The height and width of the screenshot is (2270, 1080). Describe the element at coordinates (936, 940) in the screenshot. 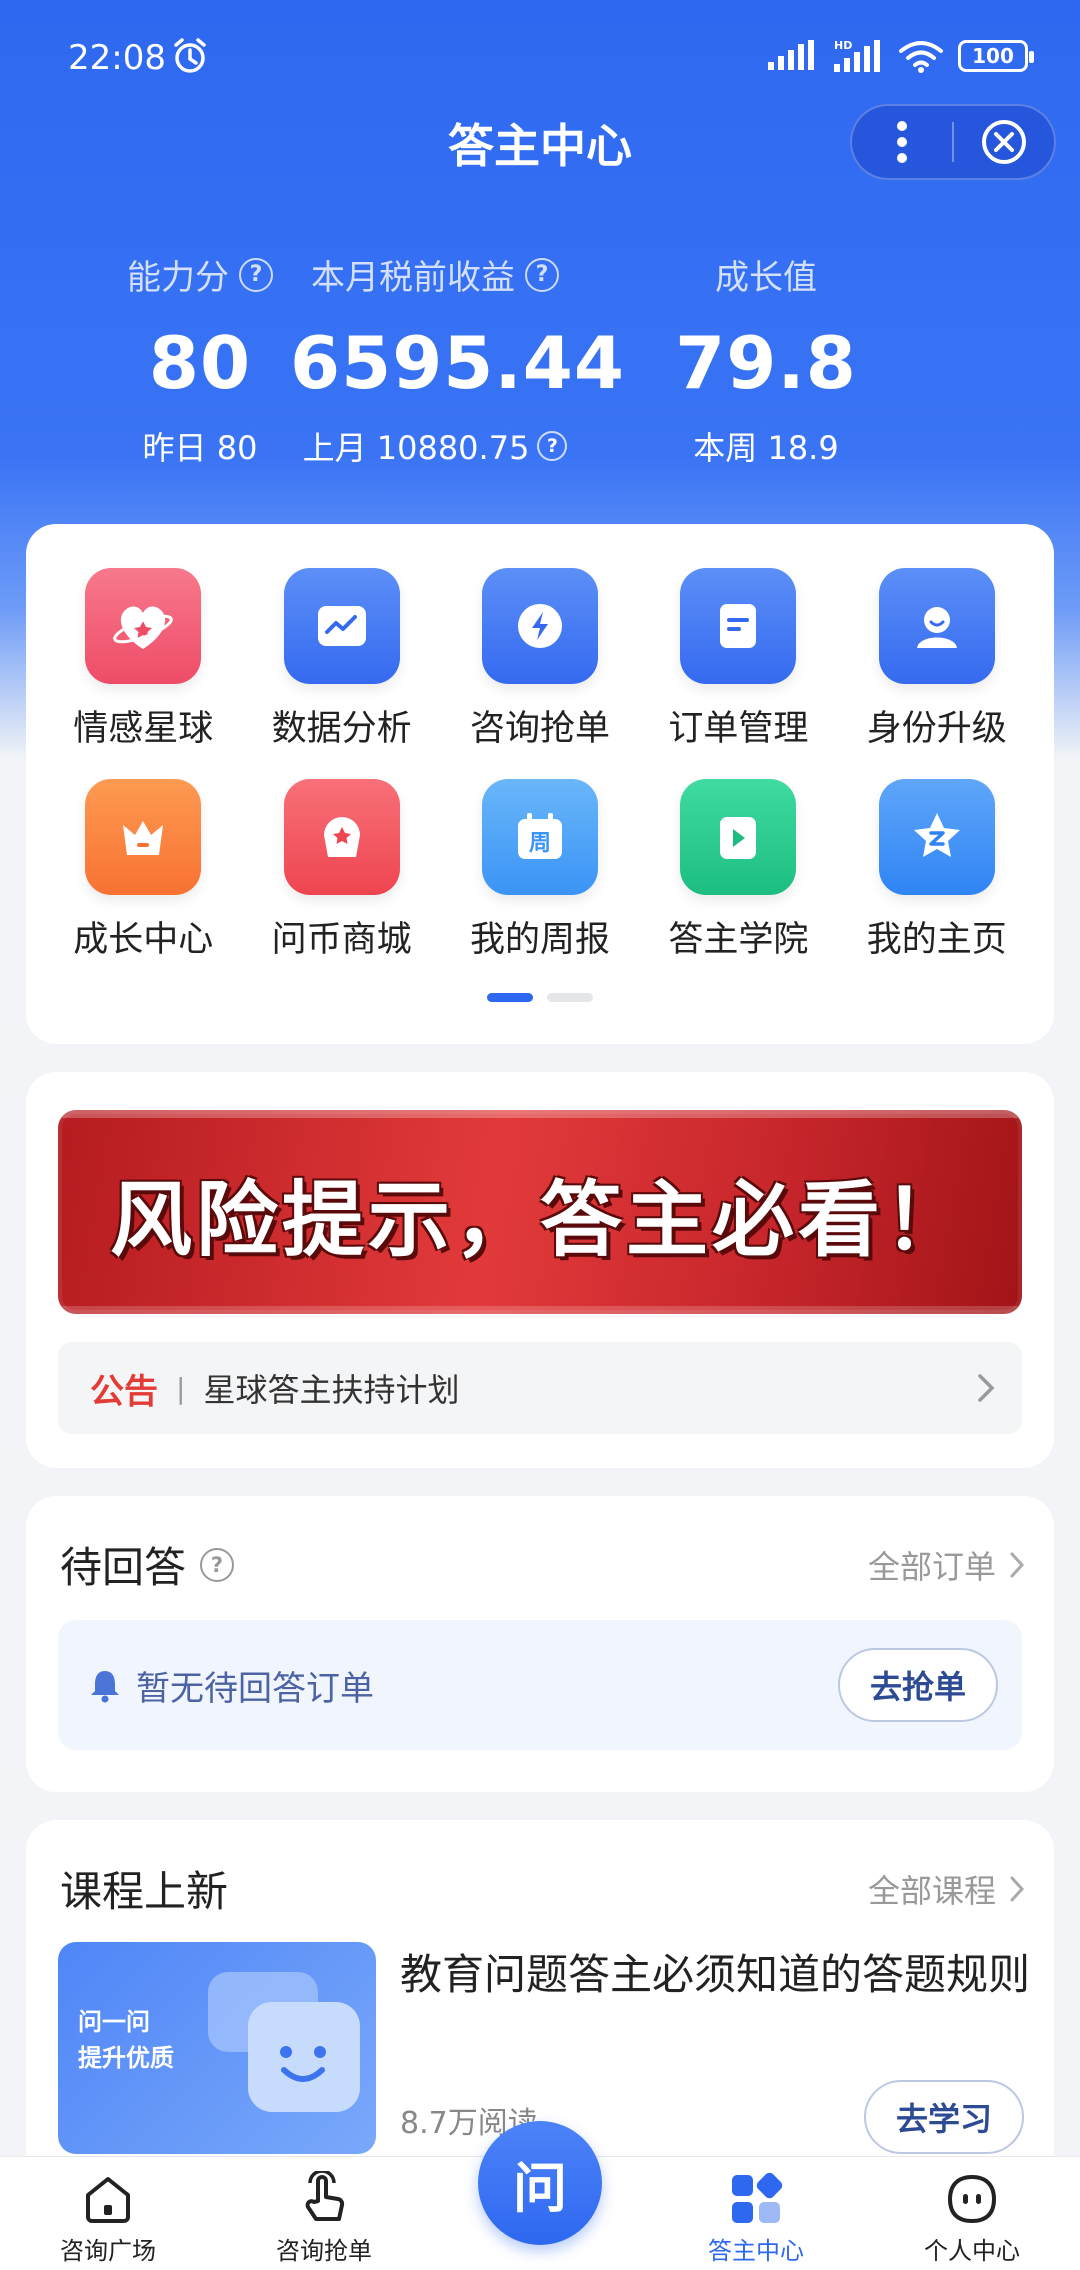

I see `grid-item-label: 我的主页` at that location.